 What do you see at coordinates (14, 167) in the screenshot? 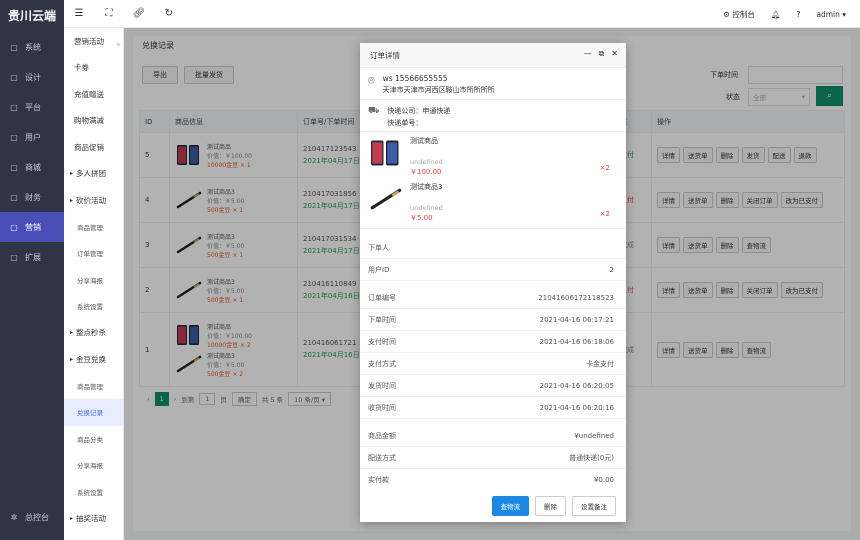
I see `shop-icon: ▢` at bounding box center [14, 167].